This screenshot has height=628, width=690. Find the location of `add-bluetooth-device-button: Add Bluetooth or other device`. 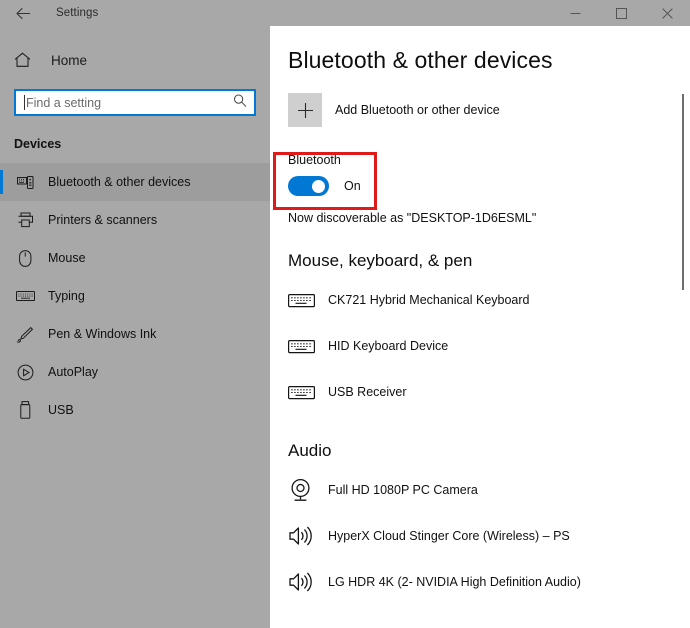

add-bluetooth-device-button: Add Bluetooth or other device is located at coordinates (489, 110).